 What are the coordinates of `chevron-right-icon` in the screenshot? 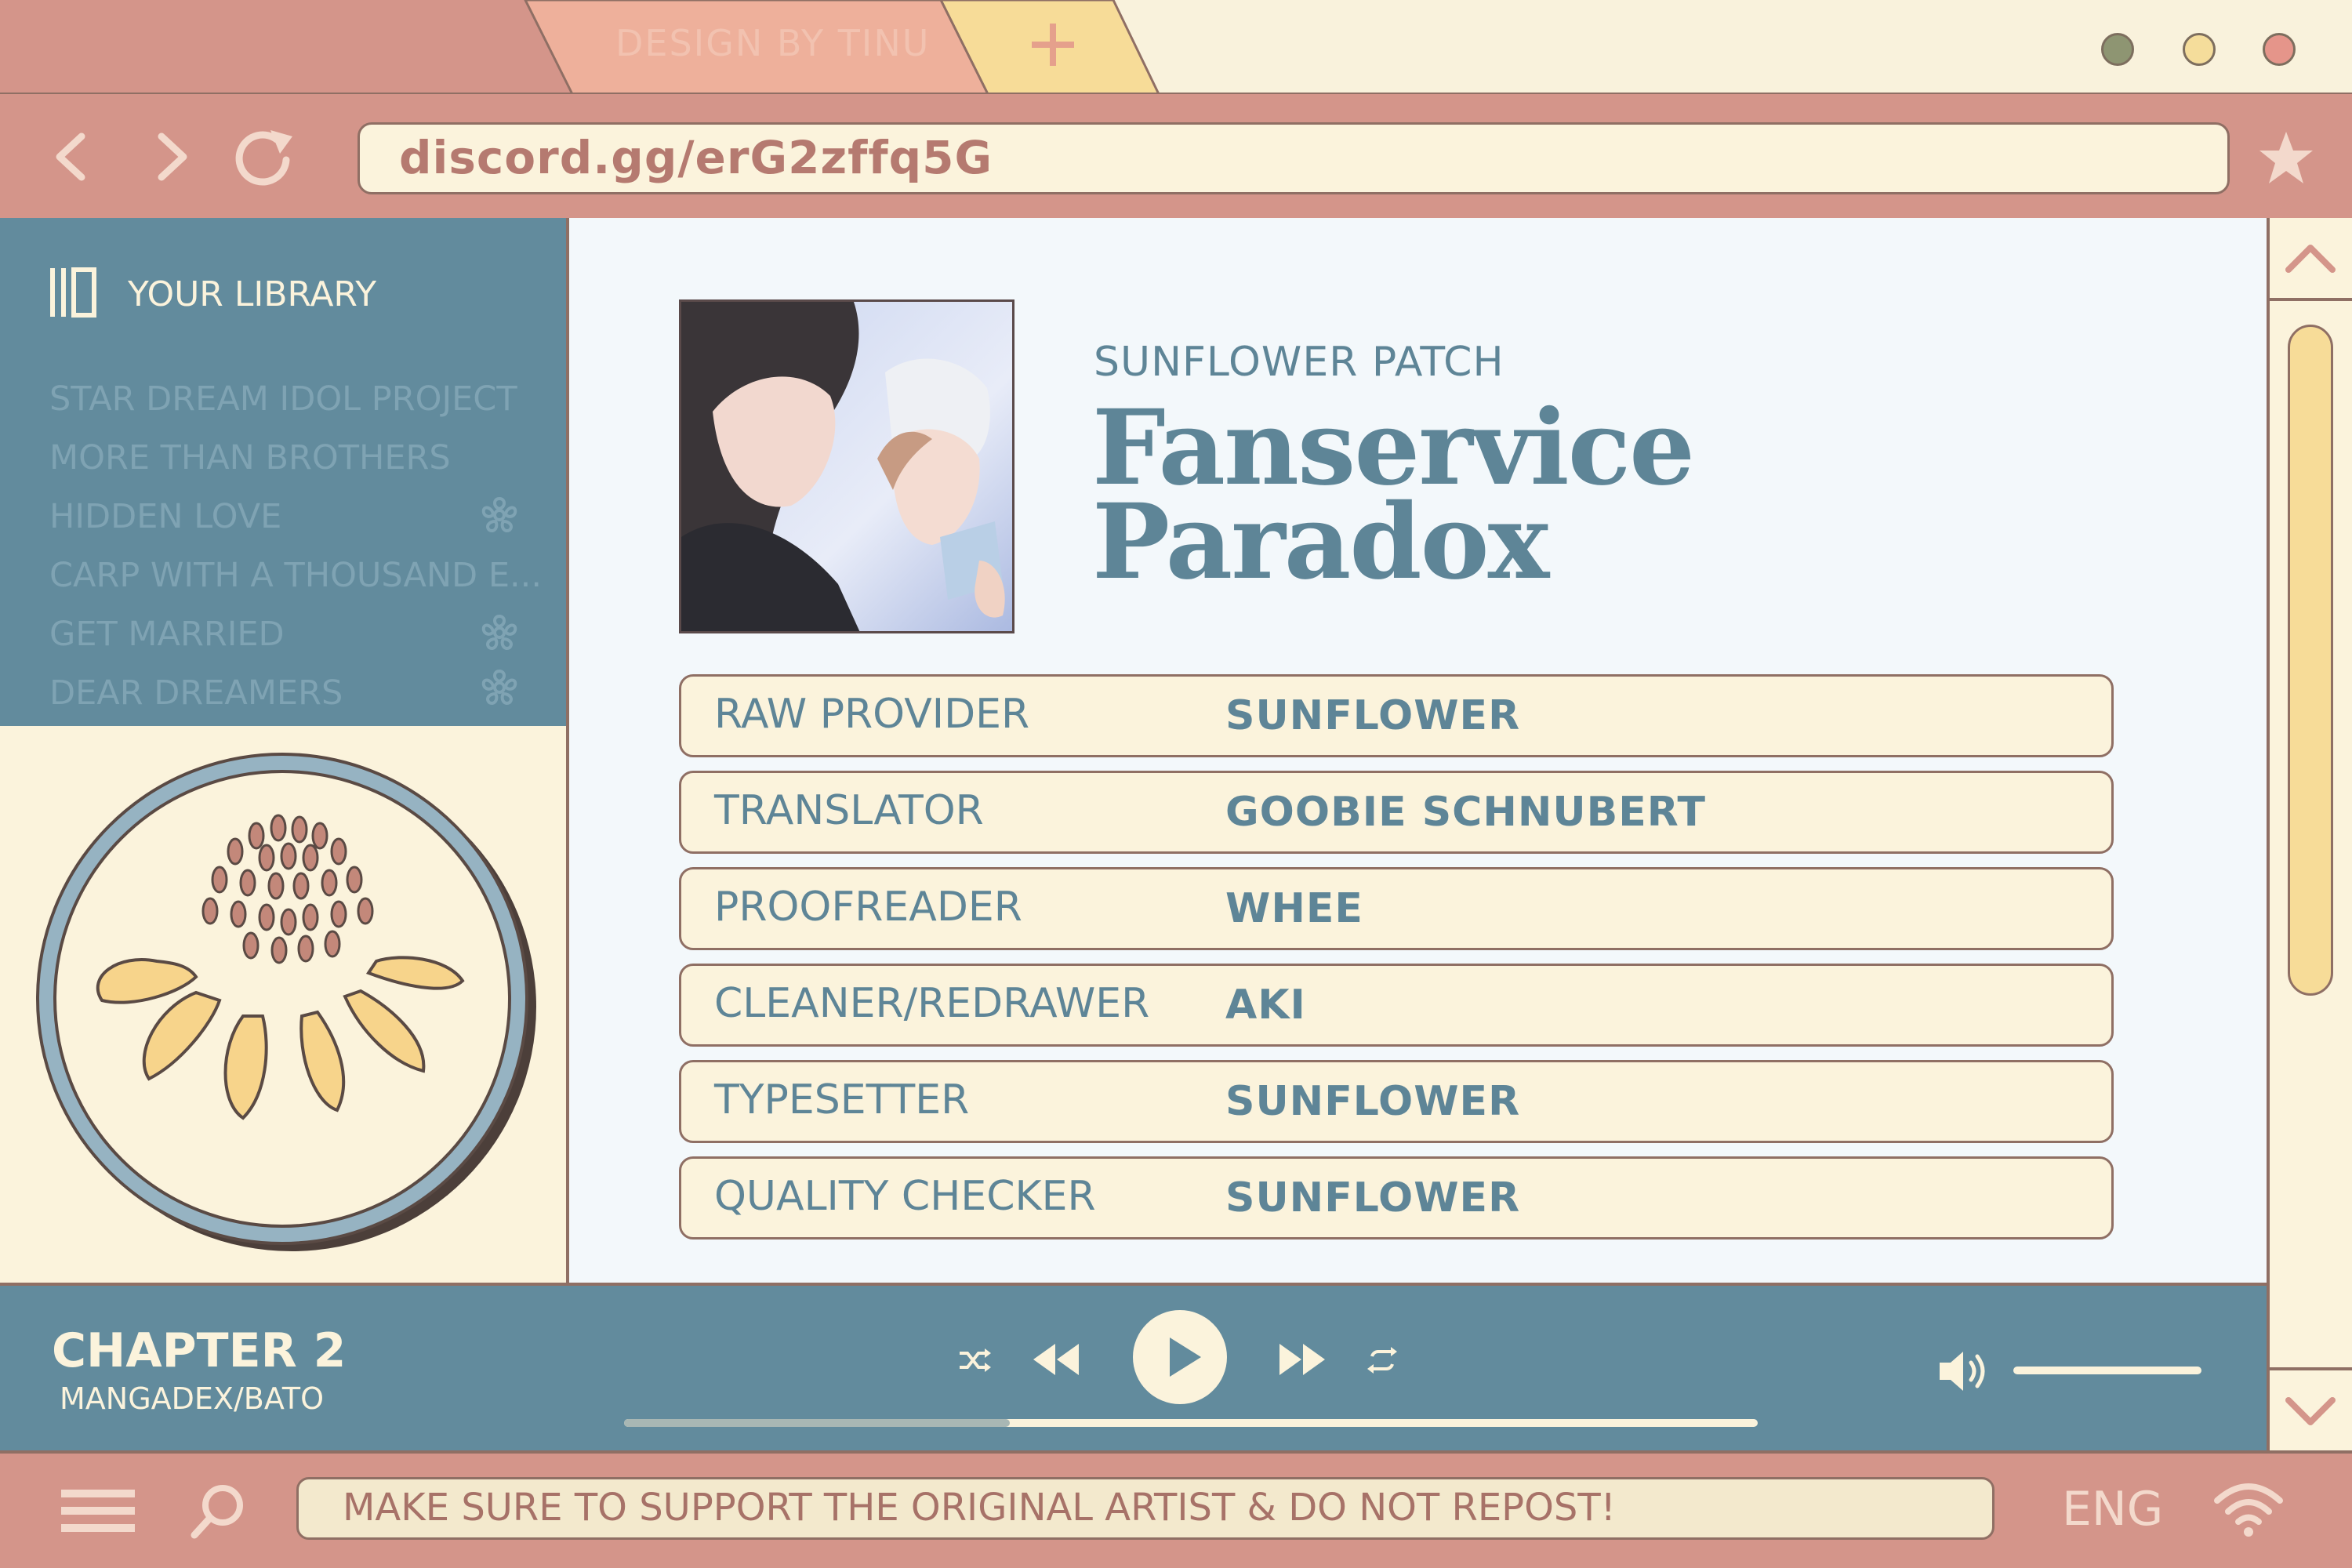 It's located at (172, 156).